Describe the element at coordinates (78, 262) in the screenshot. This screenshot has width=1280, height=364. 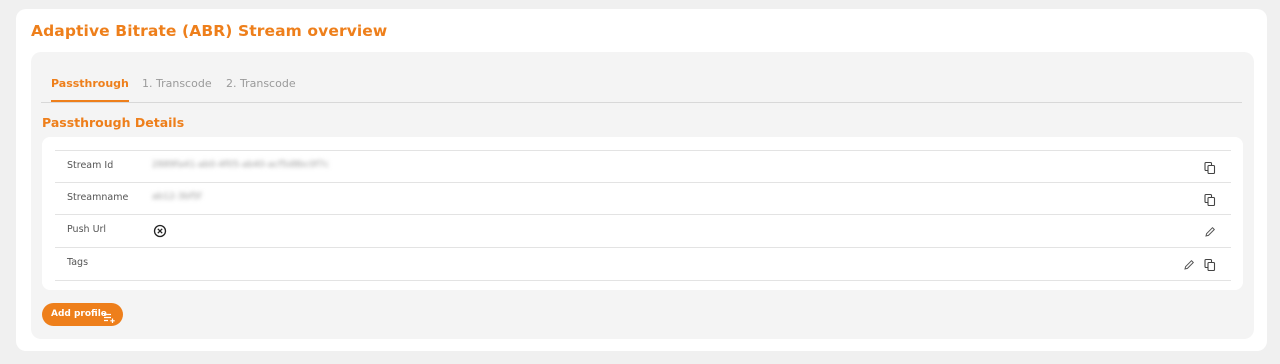
I see `detail-label: Tags` at that location.